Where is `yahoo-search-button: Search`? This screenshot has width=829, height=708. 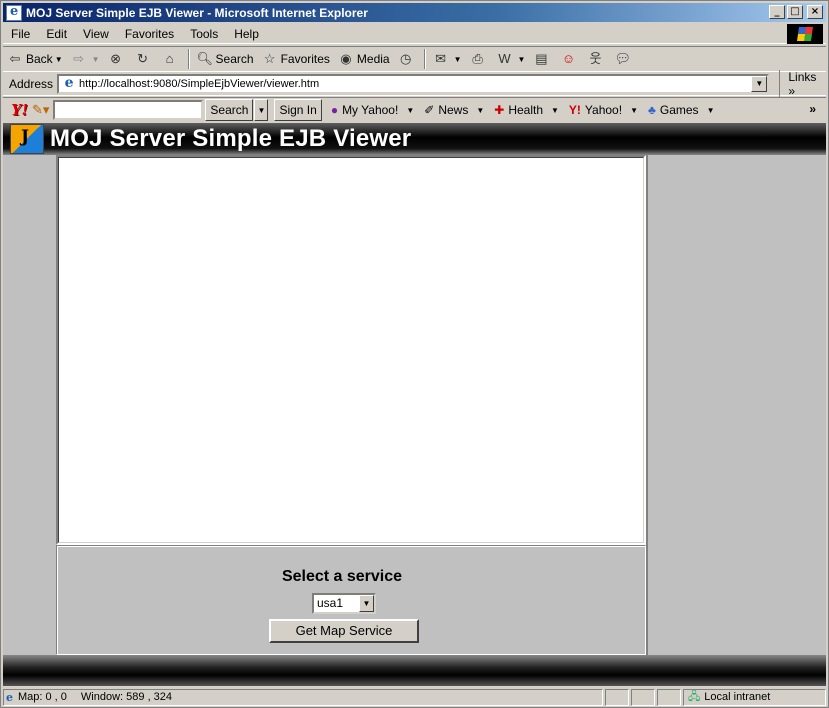
yahoo-search-button: Search is located at coordinates (229, 110).